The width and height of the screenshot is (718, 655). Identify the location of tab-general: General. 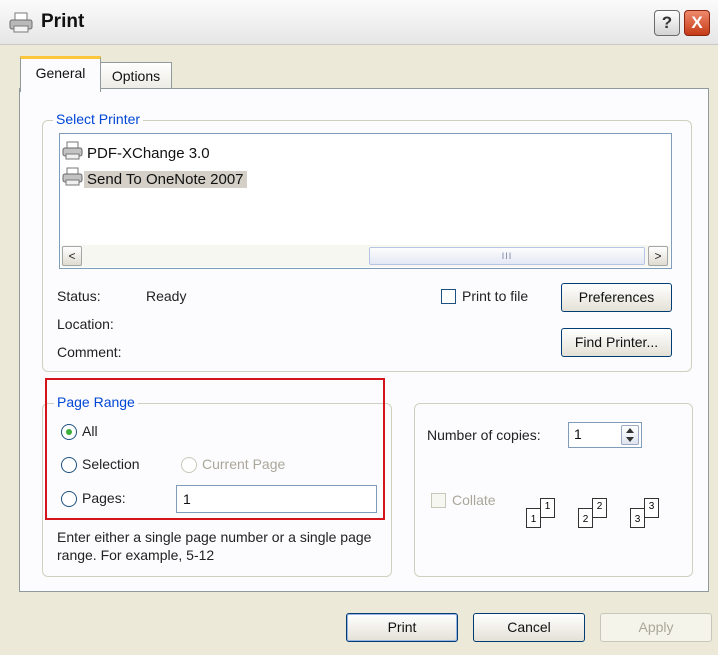
(60, 74).